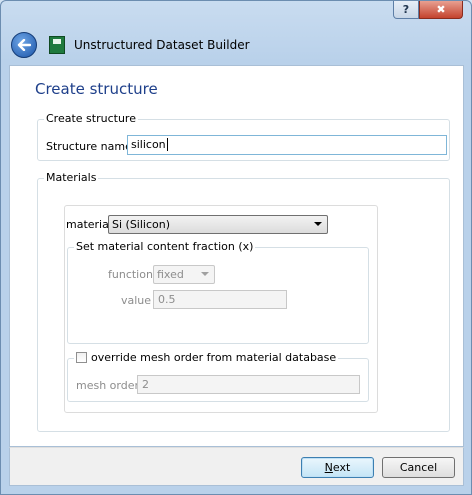 This screenshot has height=495, width=472. I want to click on close-button: ✖, so click(441, 10).